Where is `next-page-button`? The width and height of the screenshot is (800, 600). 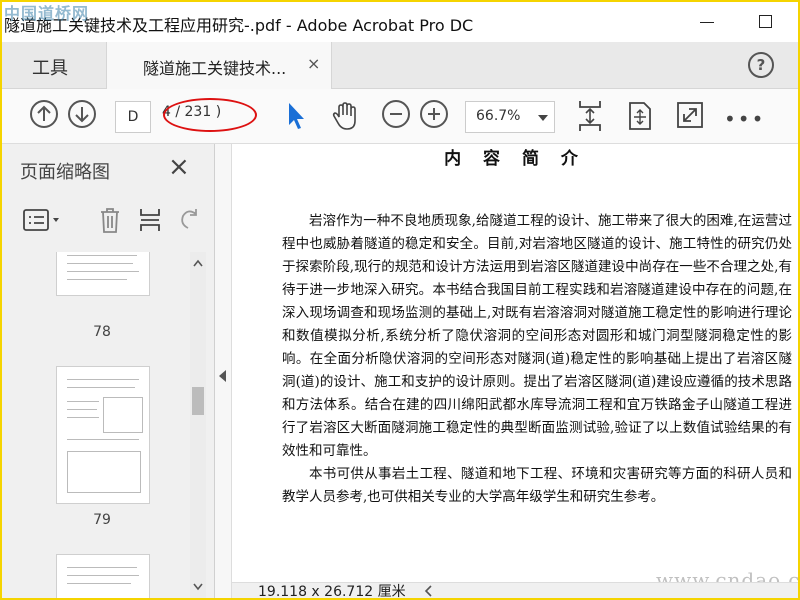 next-page-button is located at coordinates (82, 114).